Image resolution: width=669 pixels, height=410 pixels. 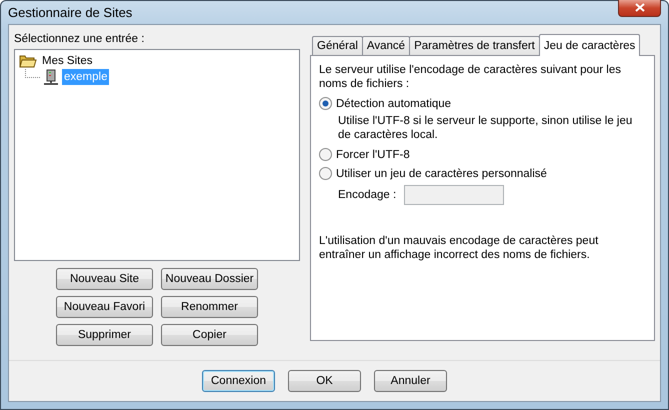 I want to click on charset-option: Forcer l'UTF-8, so click(x=482, y=154).